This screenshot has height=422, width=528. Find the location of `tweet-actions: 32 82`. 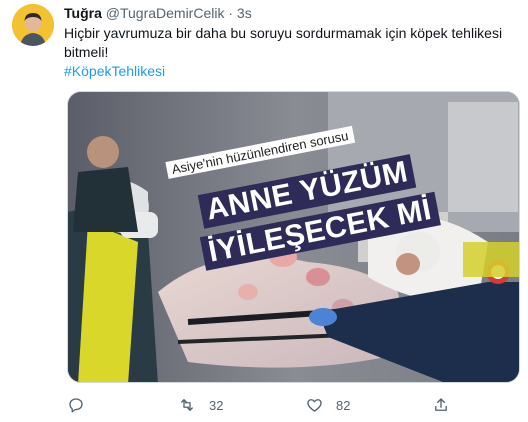

tweet-actions: 32 82 is located at coordinates (289, 405).